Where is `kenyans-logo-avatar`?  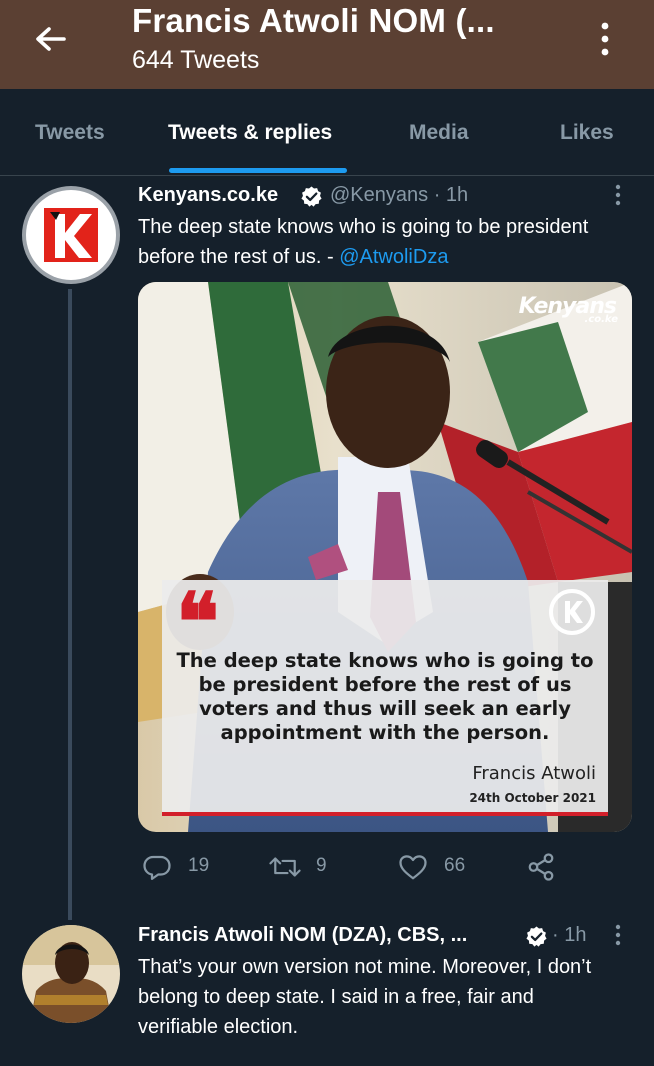
kenyans-logo-avatar is located at coordinates (71, 235).